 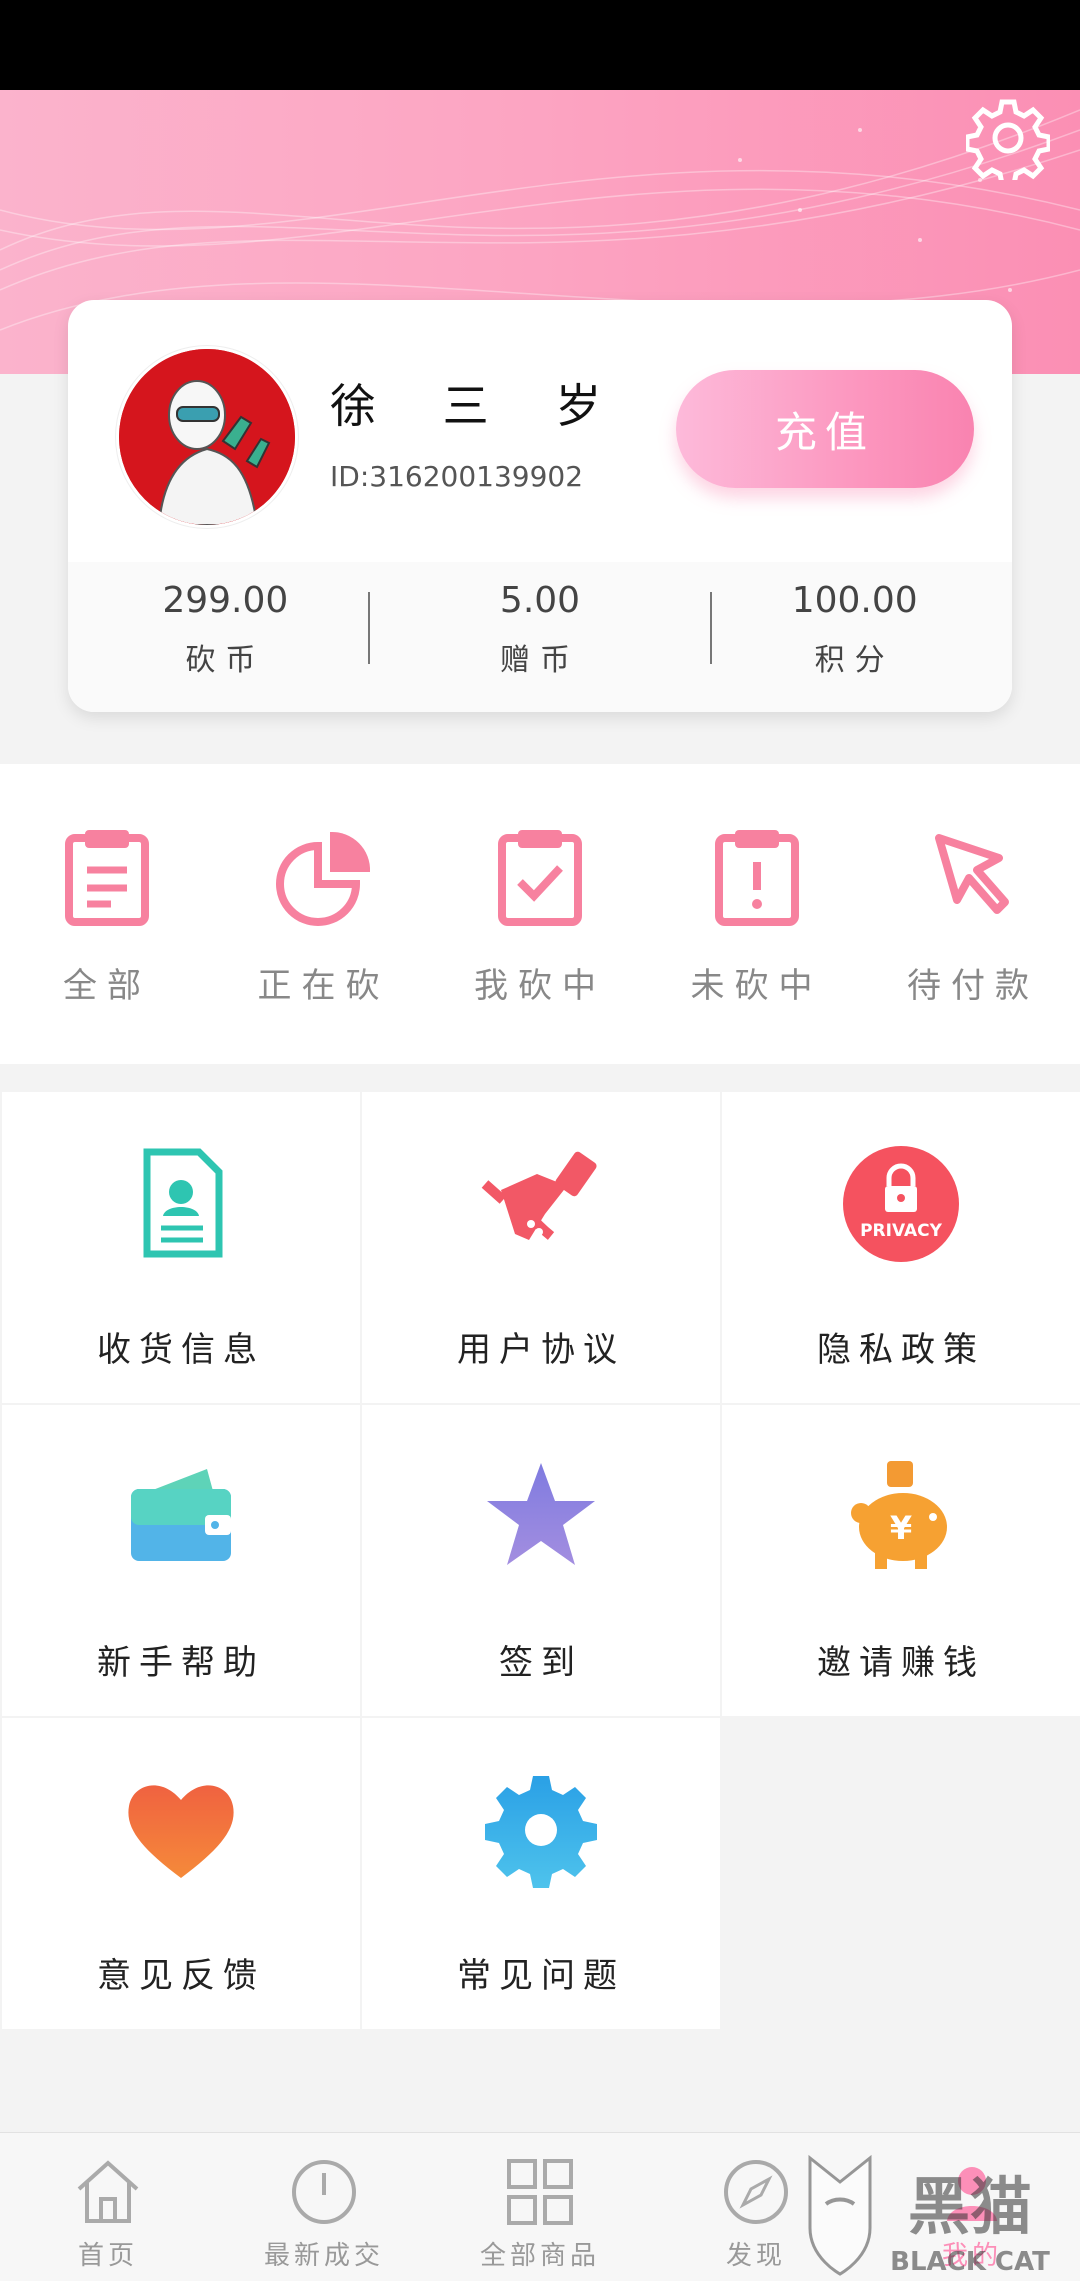 What do you see at coordinates (225, 637) in the screenshot?
I see `stat-kanbi: 299.00 砍币` at bounding box center [225, 637].